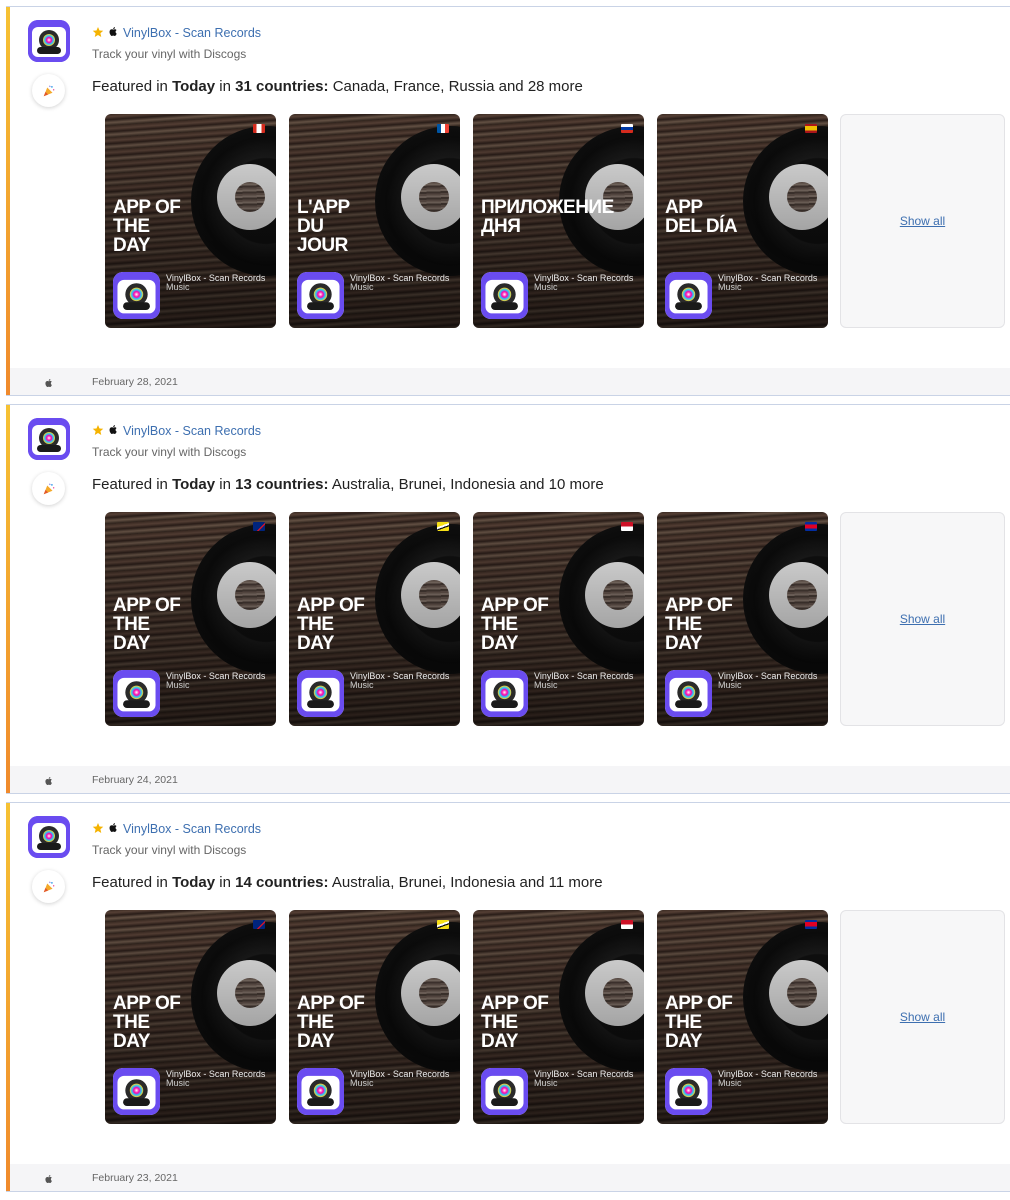 This screenshot has width=1010, height=1200. What do you see at coordinates (510, 779) in the screenshot?
I see `card-footer: February 24, 2021` at bounding box center [510, 779].